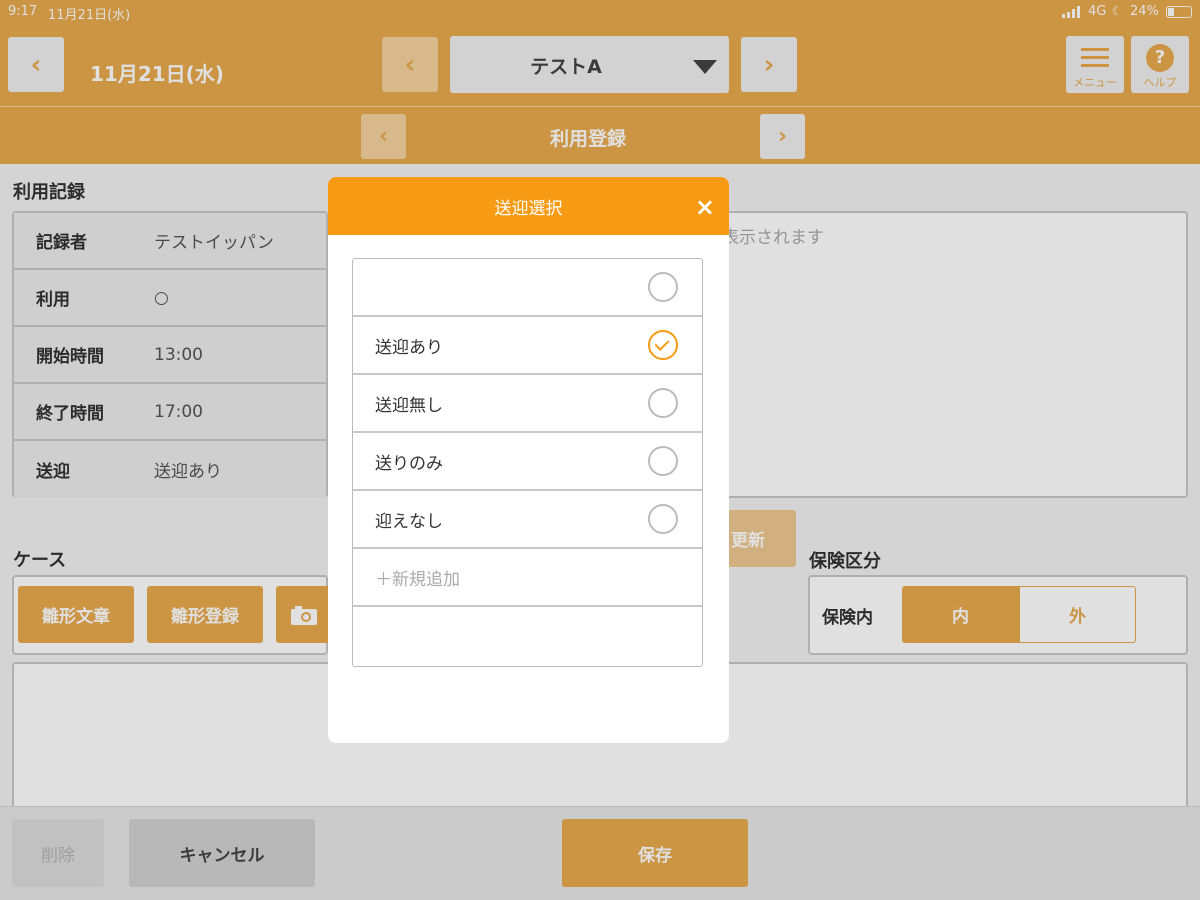 This screenshot has height=900, width=1200. I want to click on option-blank, so click(527, 288).